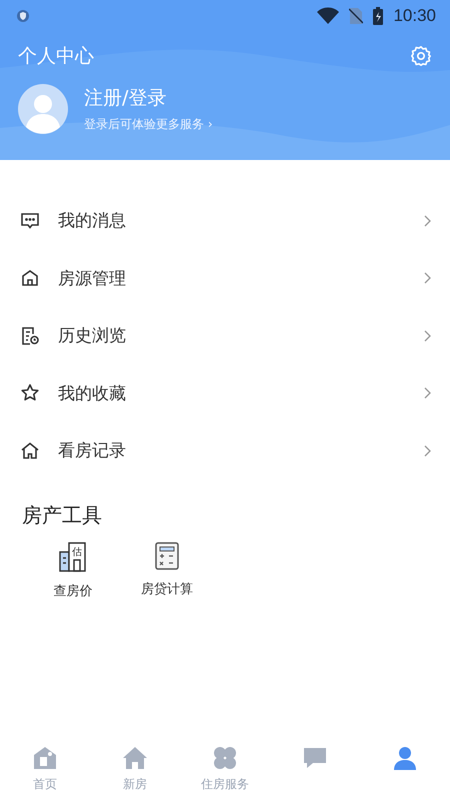  I want to click on menu-item: 历史浏览, so click(225, 335).